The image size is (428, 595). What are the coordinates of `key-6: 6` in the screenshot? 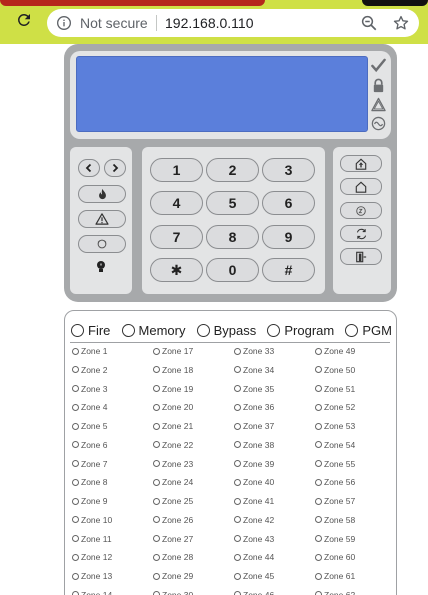 It's located at (288, 203).